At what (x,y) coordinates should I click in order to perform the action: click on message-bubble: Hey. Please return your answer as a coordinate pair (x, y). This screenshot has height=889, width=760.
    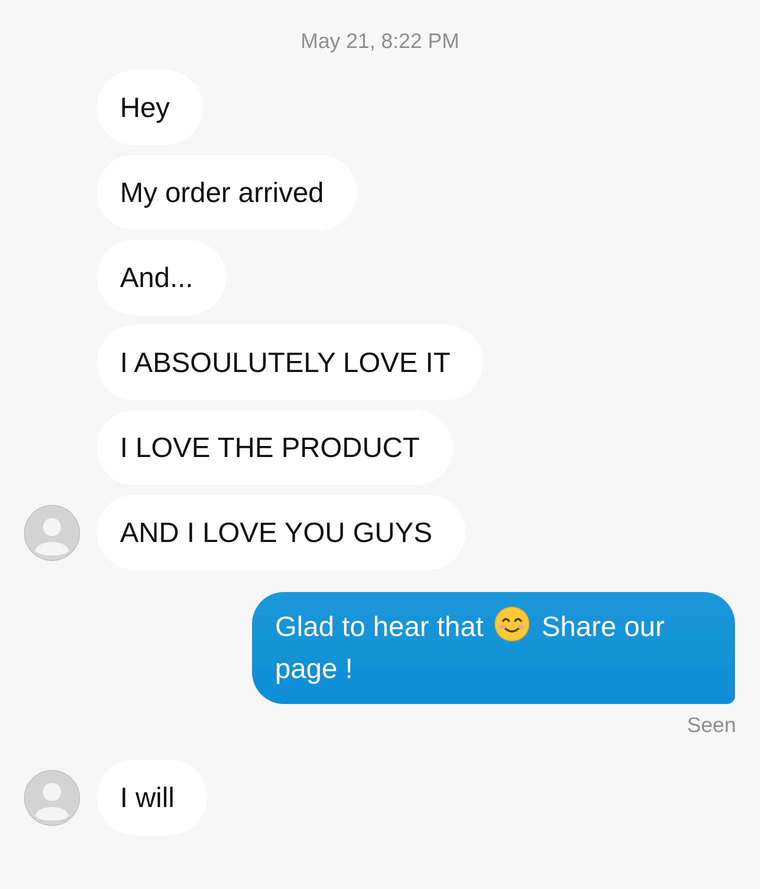
    Looking at the image, I should click on (150, 107).